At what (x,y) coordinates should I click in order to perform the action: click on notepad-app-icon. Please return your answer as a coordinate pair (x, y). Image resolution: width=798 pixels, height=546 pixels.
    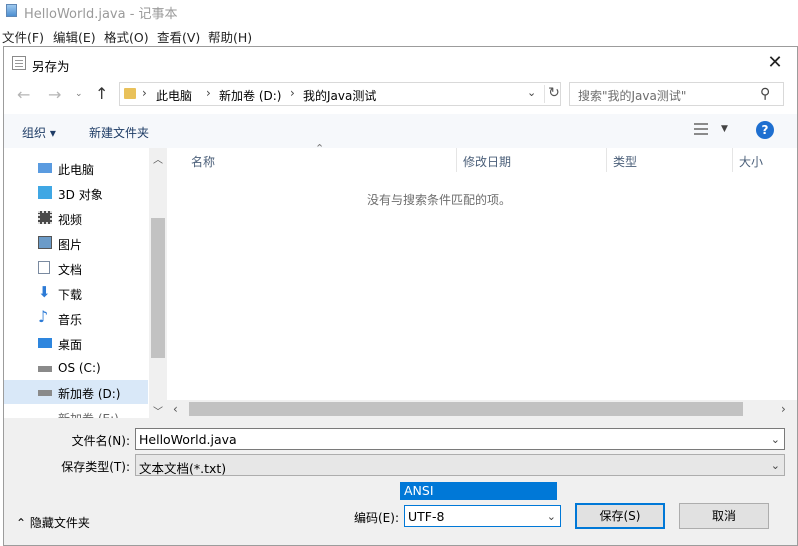
    Looking at the image, I should click on (11, 10).